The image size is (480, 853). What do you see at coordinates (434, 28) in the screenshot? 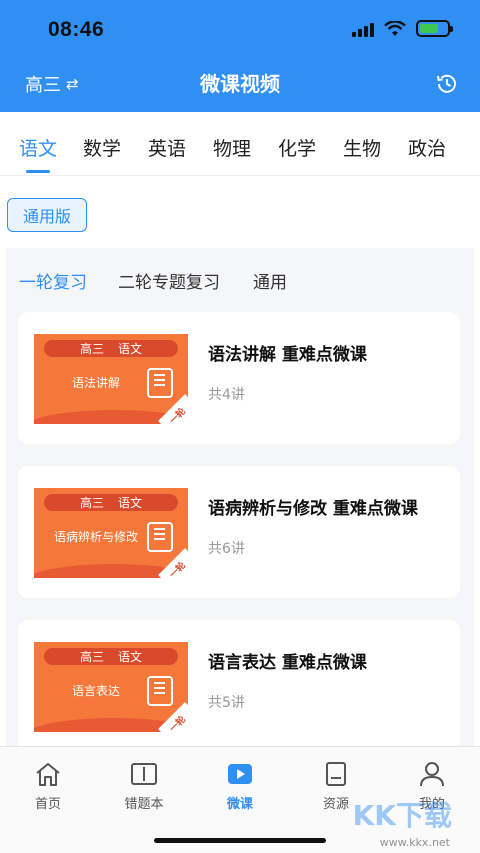
I see `battery-icon` at bounding box center [434, 28].